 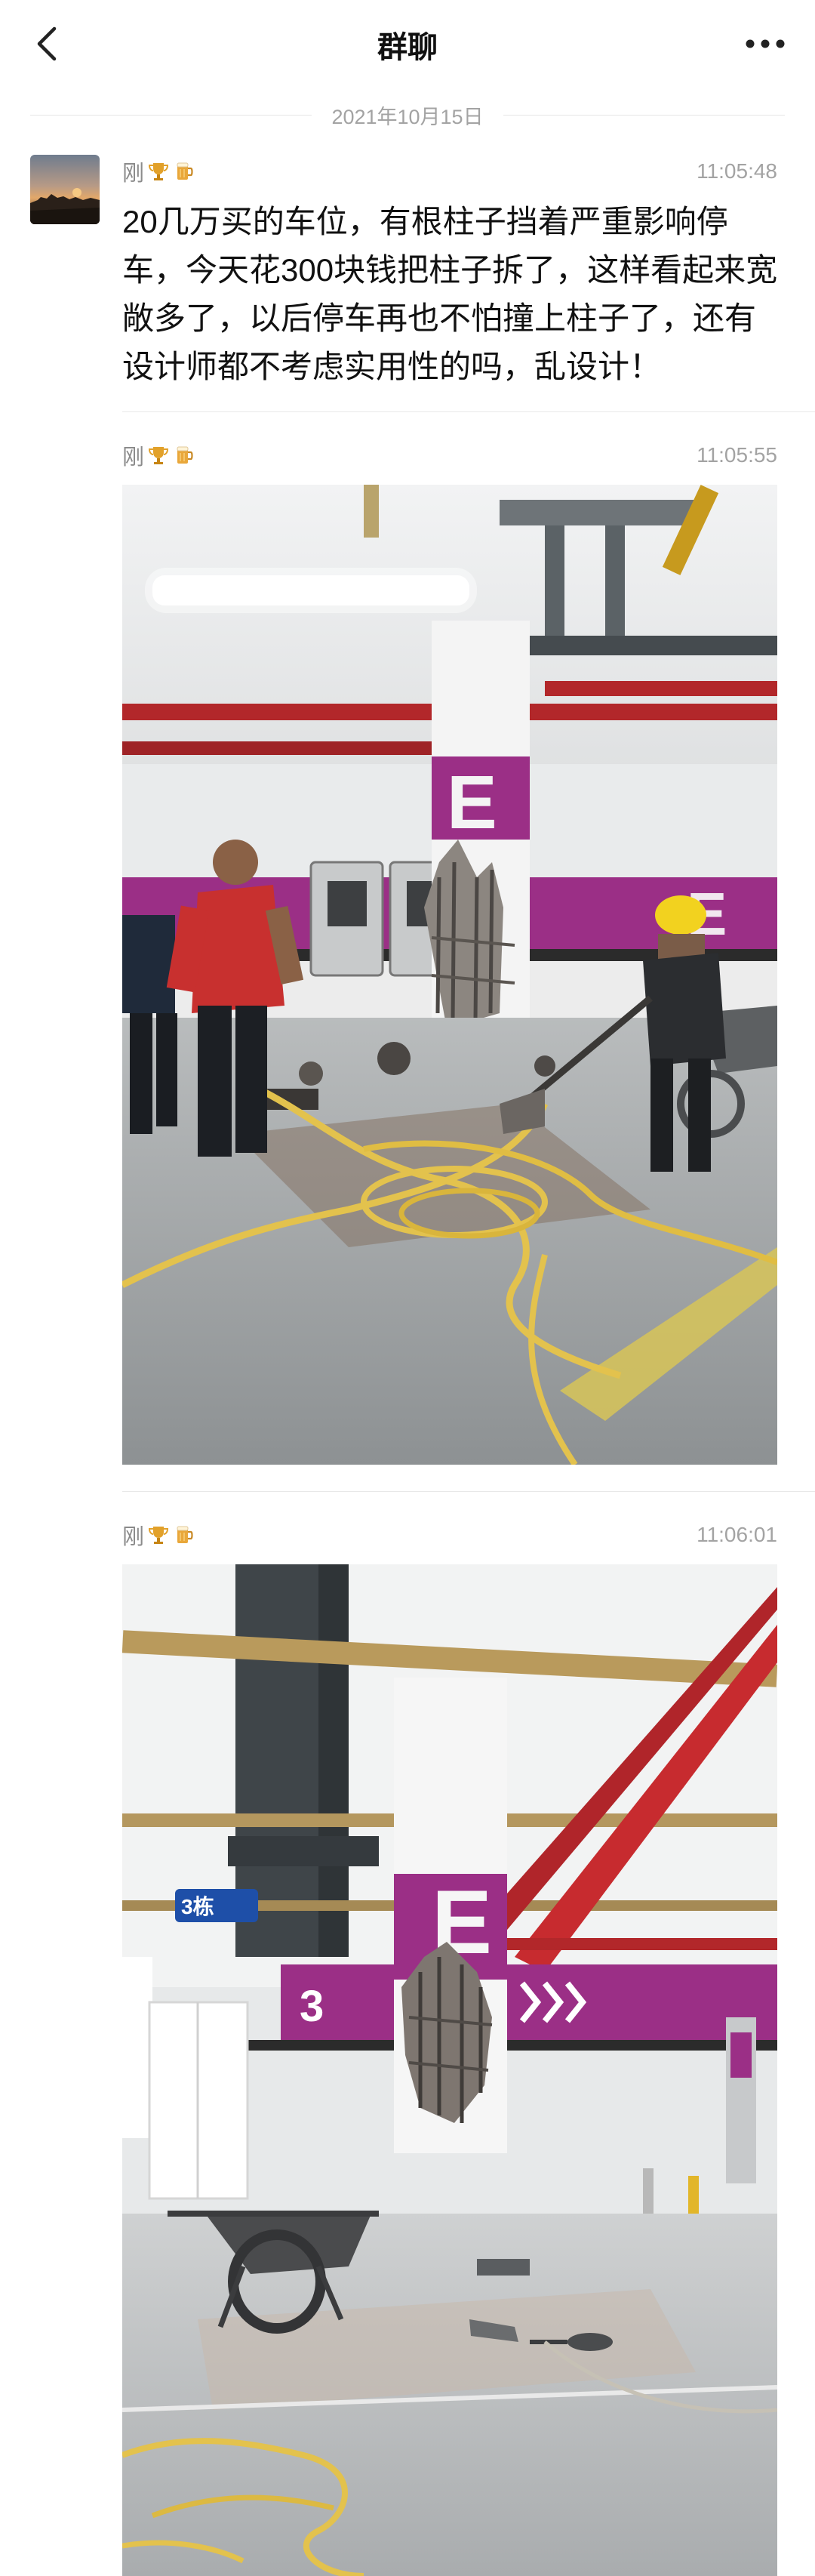 I want to click on date-separator: 2021年10月15日, so click(x=408, y=115).